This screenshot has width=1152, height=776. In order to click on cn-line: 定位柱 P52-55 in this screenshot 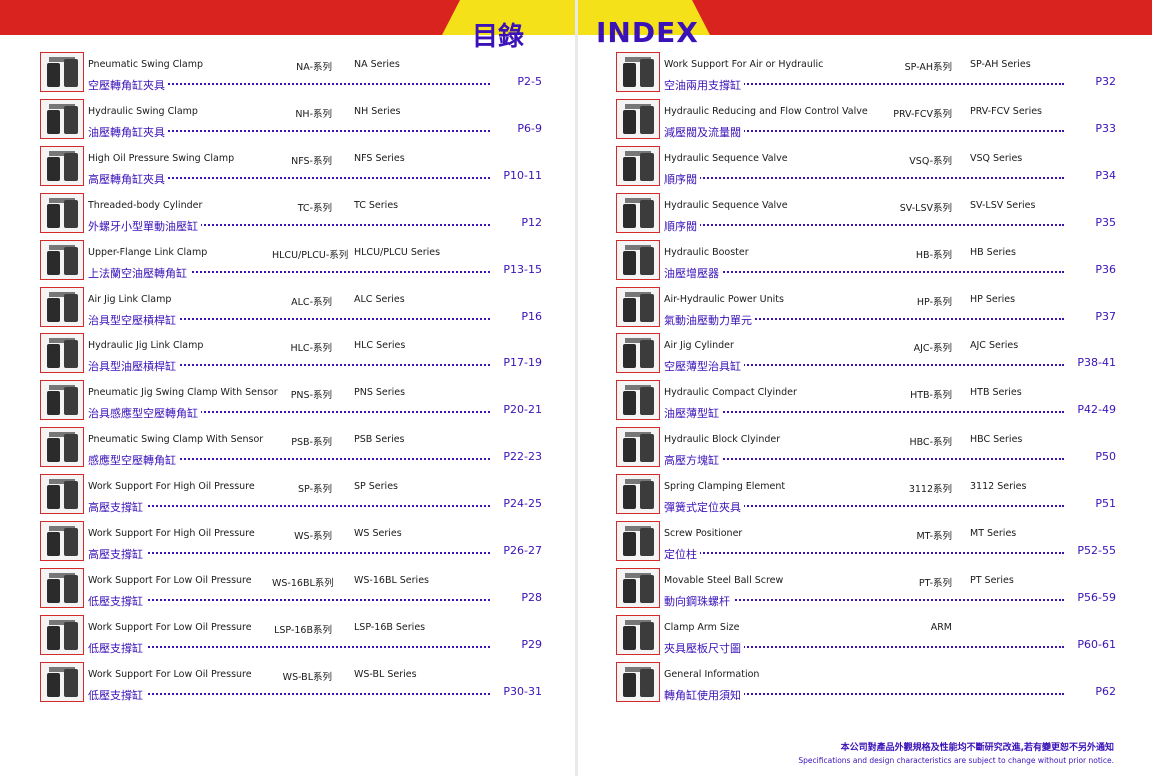, I will do `click(893, 552)`.